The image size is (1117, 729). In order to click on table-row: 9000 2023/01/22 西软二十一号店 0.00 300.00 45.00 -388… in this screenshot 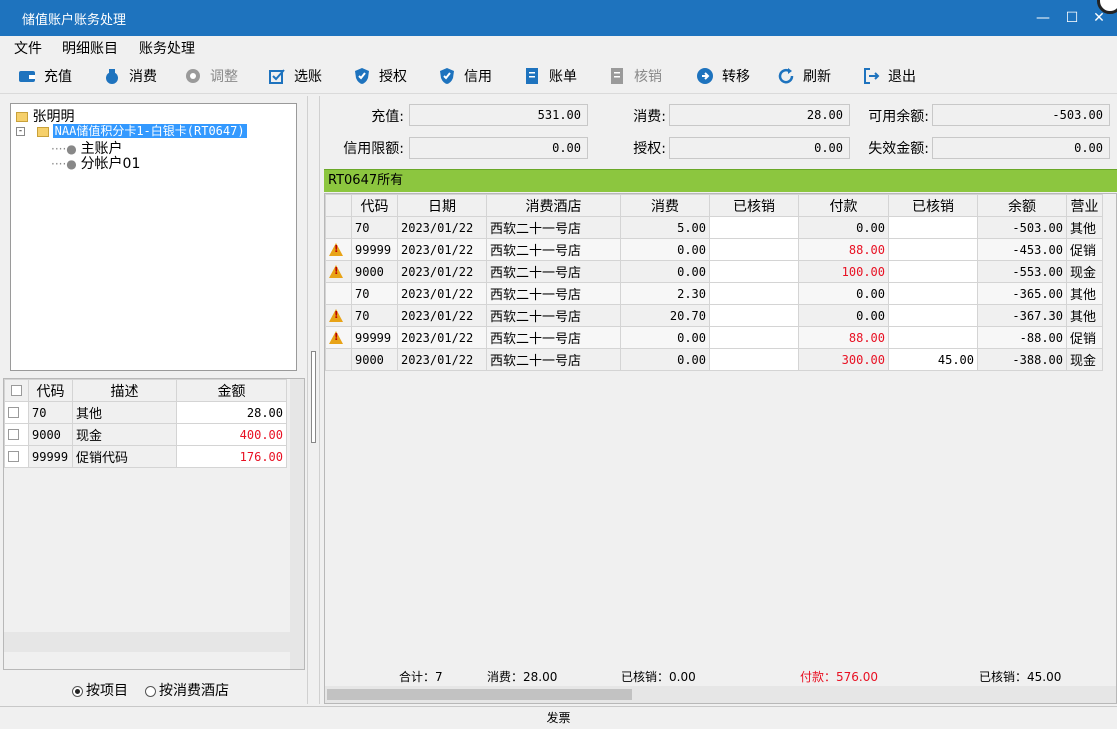, I will do `click(714, 359)`.